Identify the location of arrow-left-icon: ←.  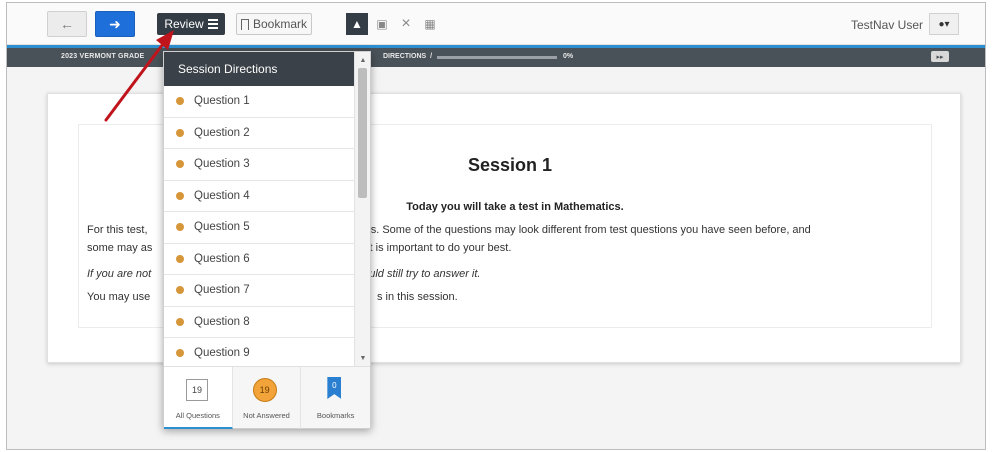
(67, 24).